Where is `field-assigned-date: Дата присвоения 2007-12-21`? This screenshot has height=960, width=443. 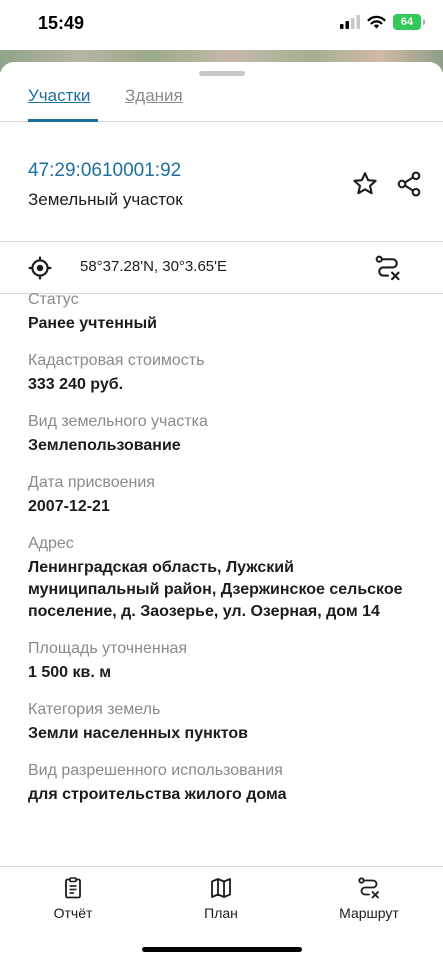
field-assigned-date: Дата присвоения 2007-12-21 is located at coordinates (223, 495).